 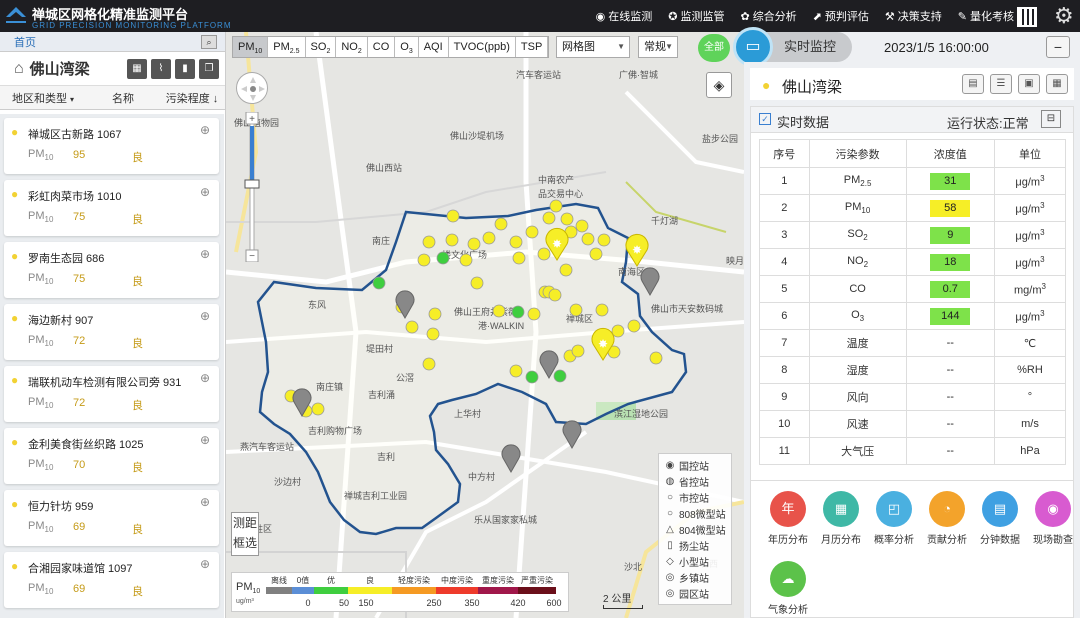 What do you see at coordinates (687, 481) in the screenshot?
I see `legend-item: ◍ 省控站` at bounding box center [687, 481].